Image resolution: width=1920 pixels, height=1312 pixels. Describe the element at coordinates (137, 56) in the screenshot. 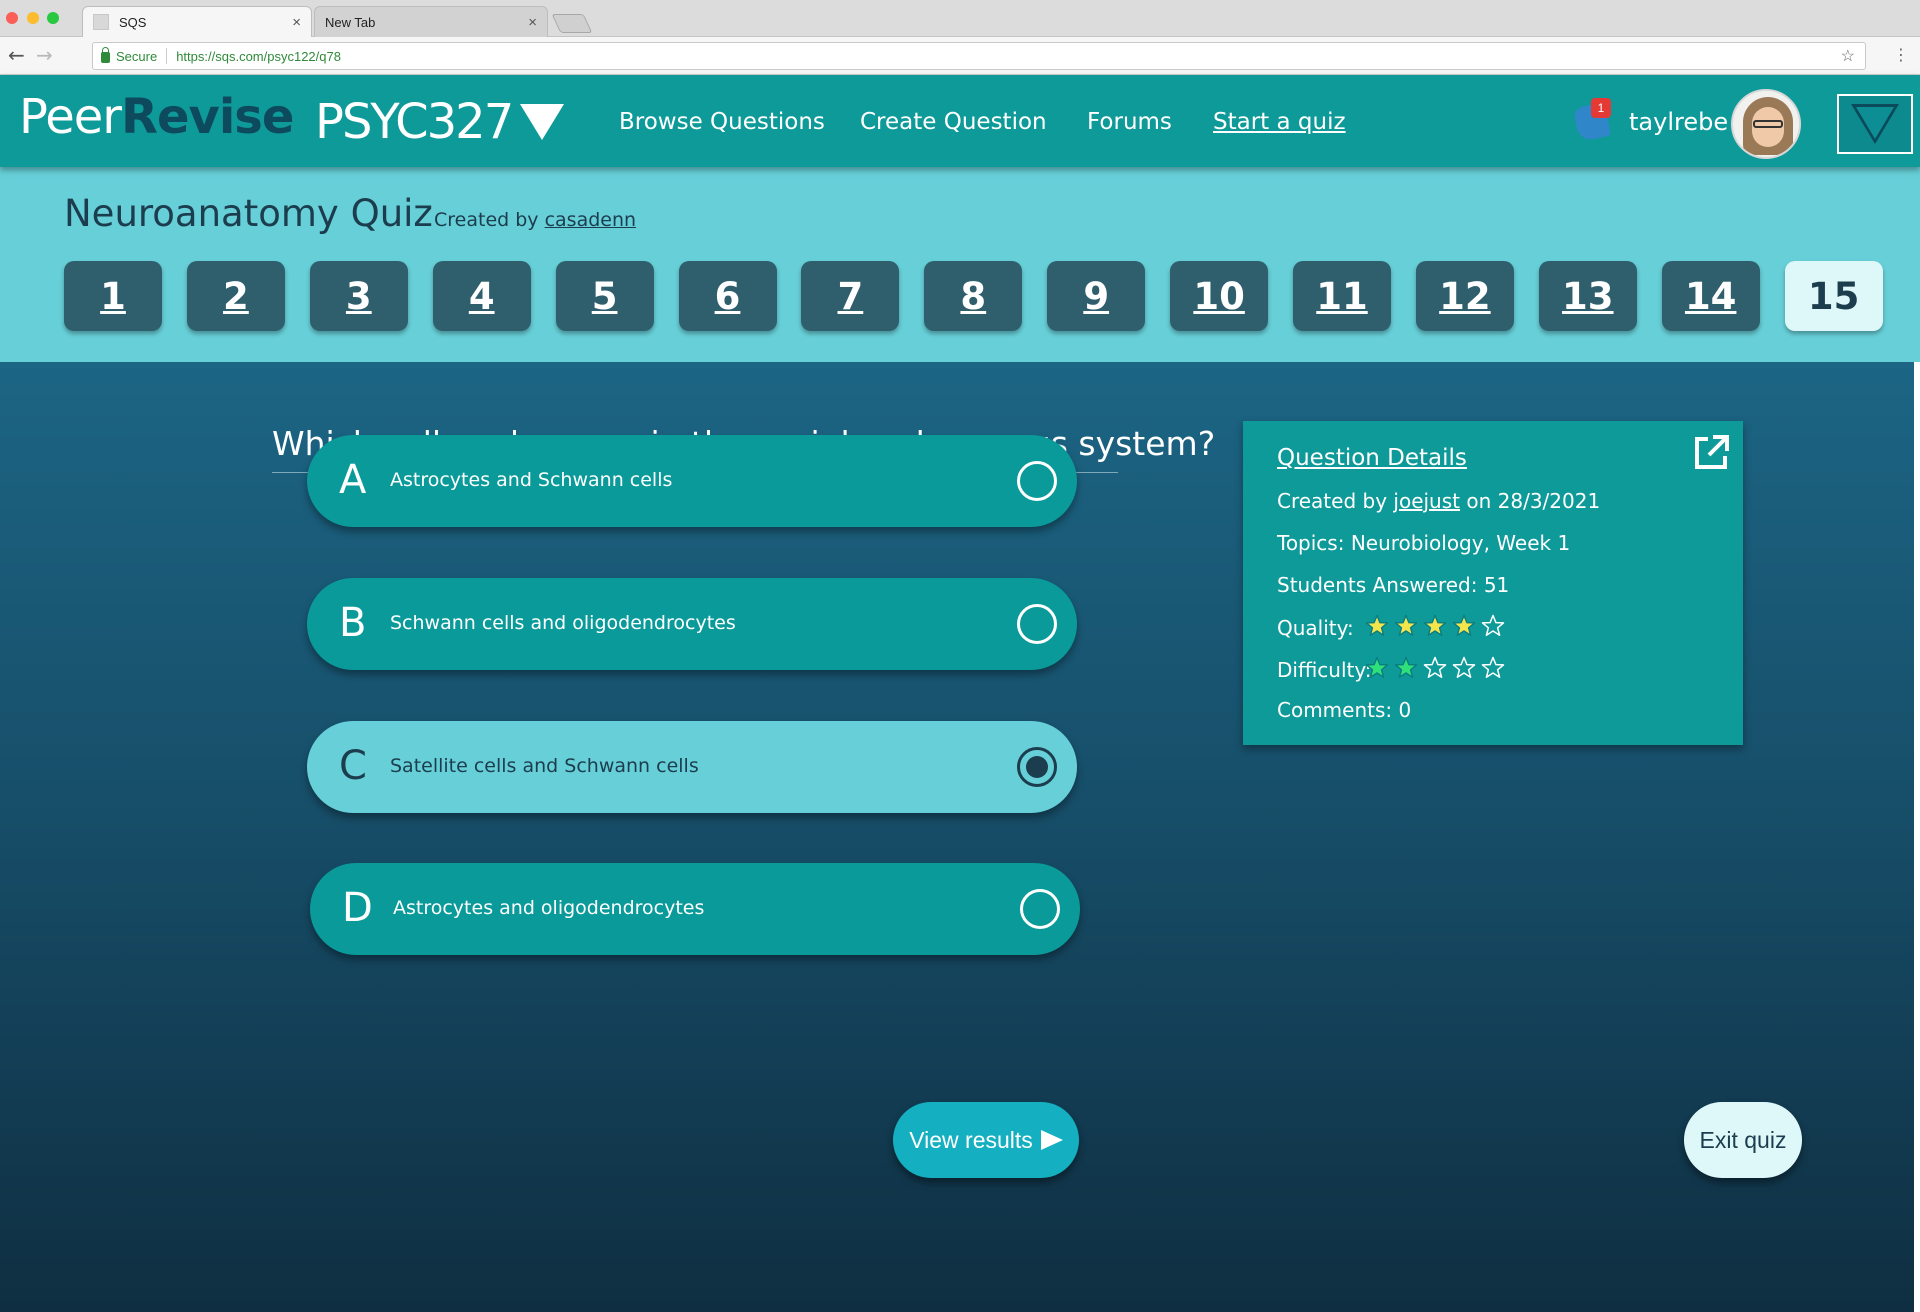

I see `secure-label: Secure` at that location.